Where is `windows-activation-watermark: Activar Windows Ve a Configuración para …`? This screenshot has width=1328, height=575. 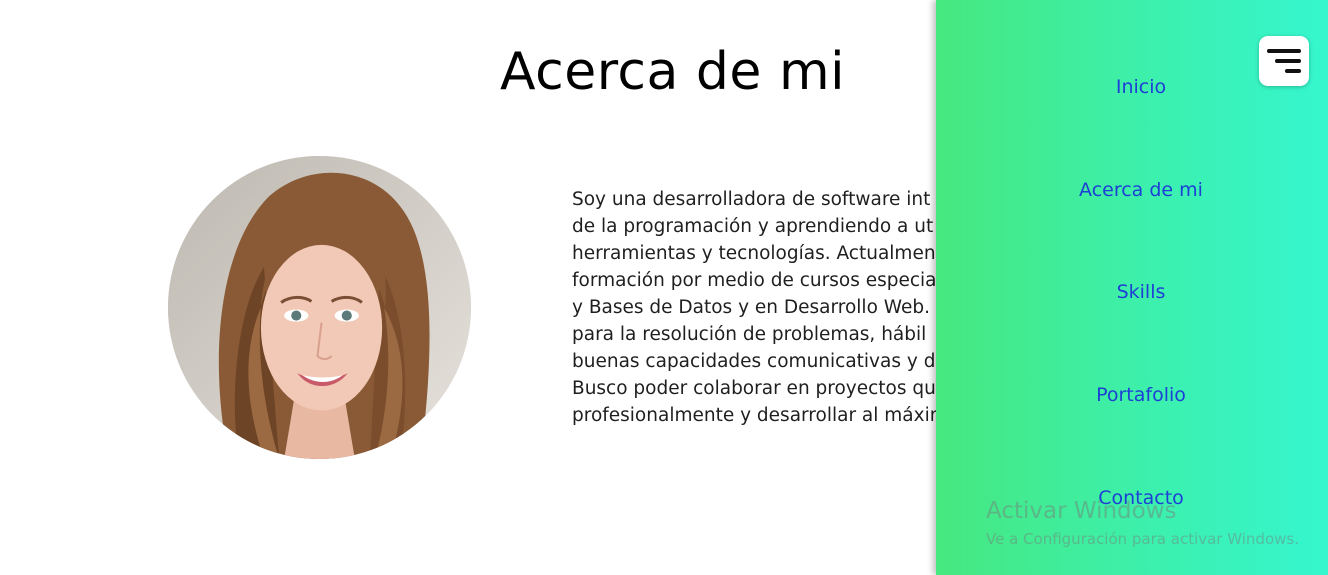
windows-activation-watermark: Activar Windows Ve a Configuración para … is located at coordinates (1142, 523).